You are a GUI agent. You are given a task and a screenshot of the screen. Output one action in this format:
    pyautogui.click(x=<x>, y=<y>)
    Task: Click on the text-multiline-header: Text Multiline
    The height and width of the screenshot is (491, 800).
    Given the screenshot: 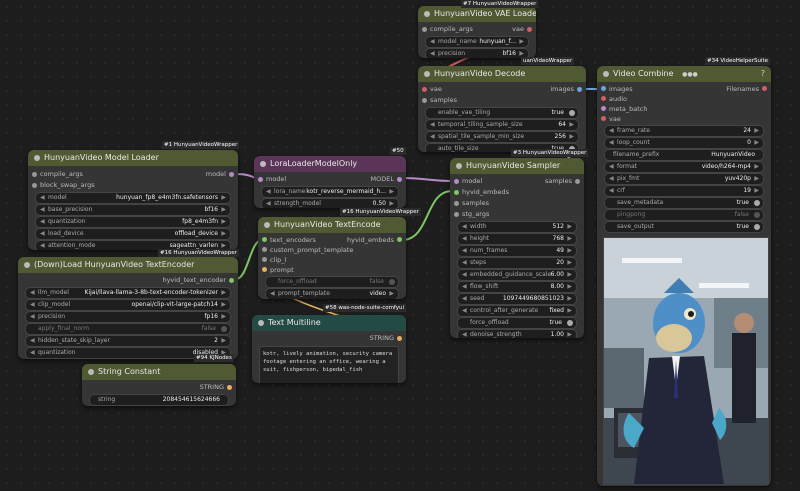 What is the action you would take?
    pyautogui.click(x=329, y=323)
    